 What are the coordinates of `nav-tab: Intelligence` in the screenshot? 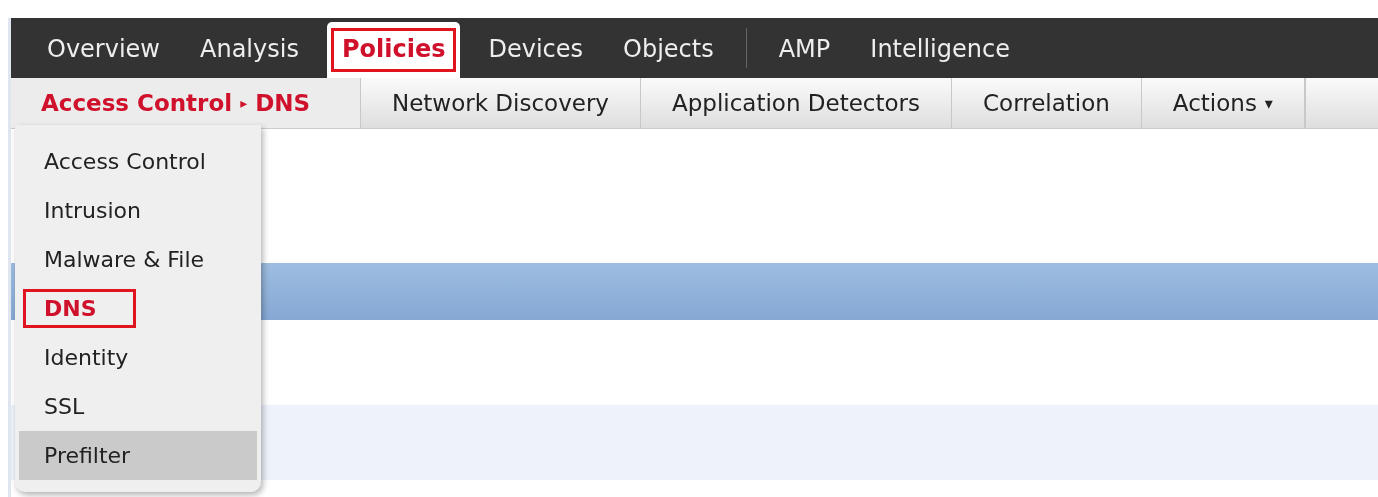 It's located at (940, 50).